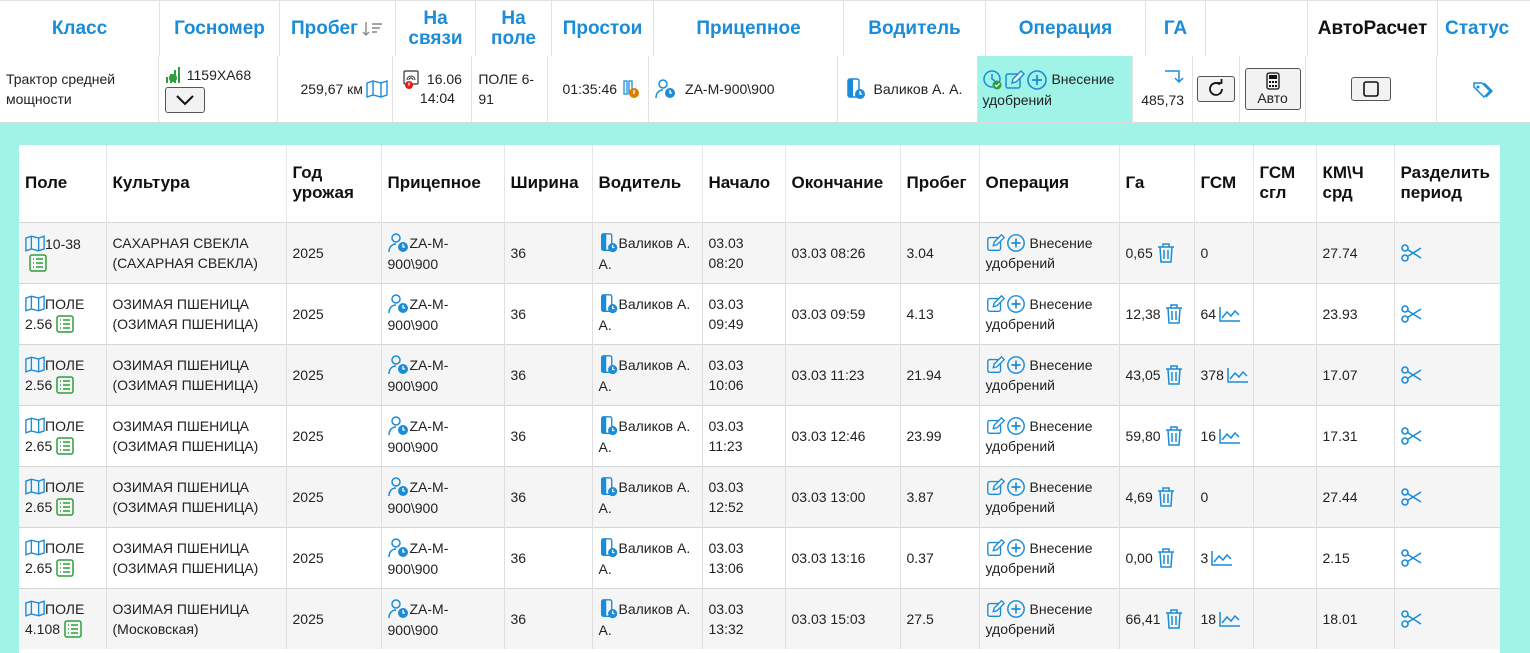 This screenshot has width=1530, height=653. Describe the element at coordinates (63, 183) in the screenshot. I see `col-pole: Поле` at that location.